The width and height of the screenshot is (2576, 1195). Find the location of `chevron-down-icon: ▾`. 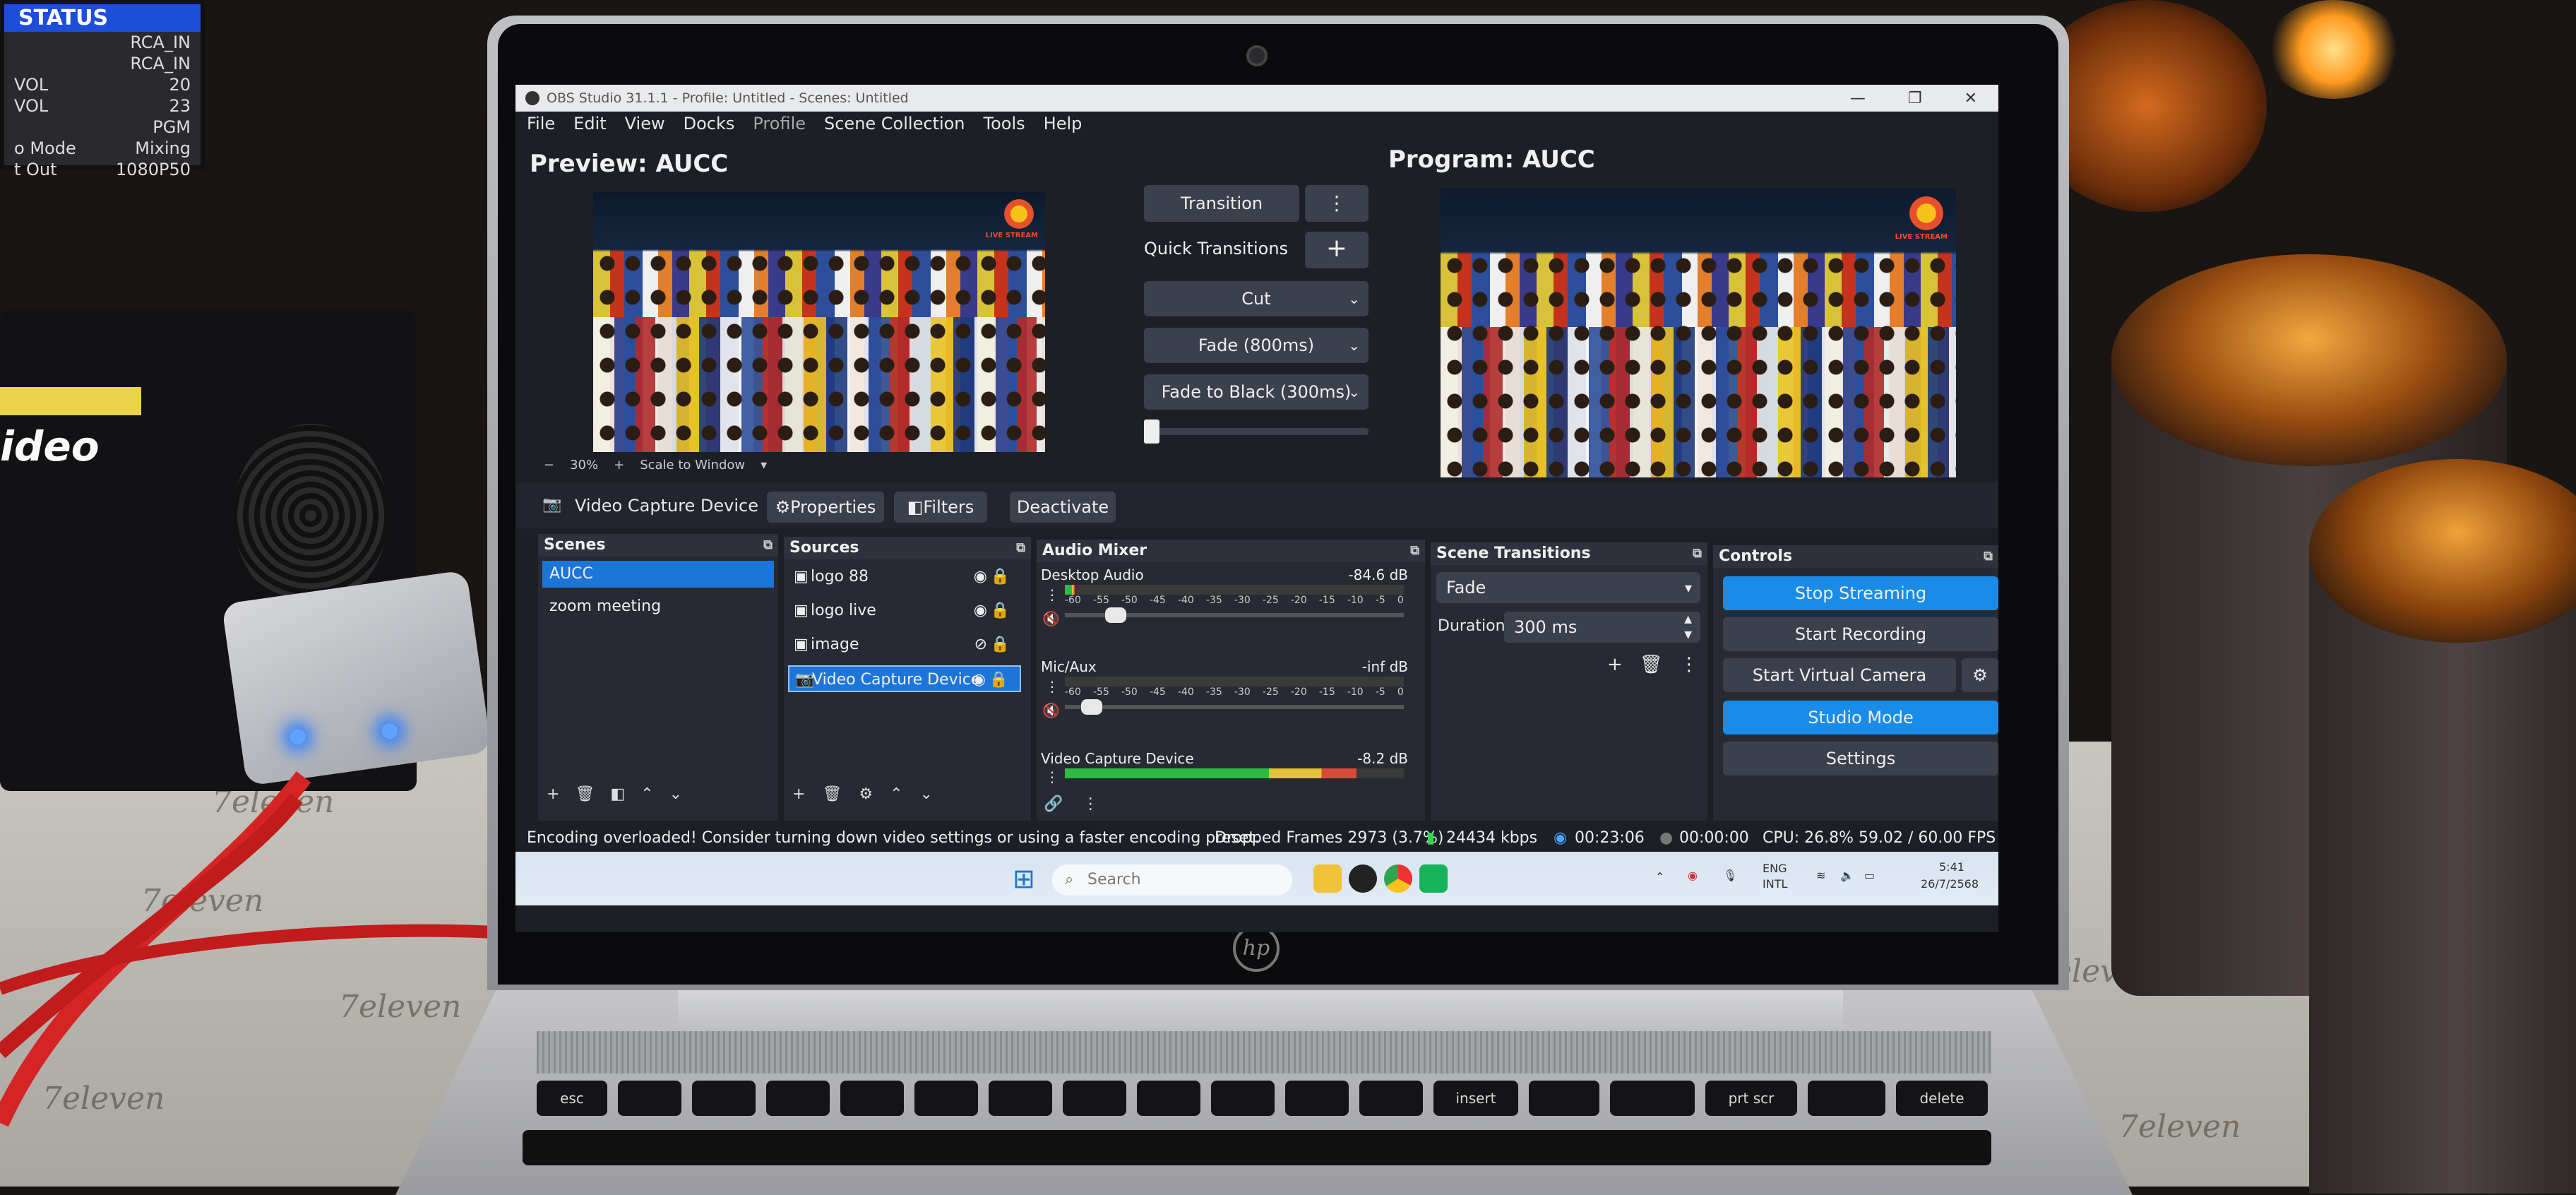

chevron-down-icon: ▾ is located at coordinates (764, 465).